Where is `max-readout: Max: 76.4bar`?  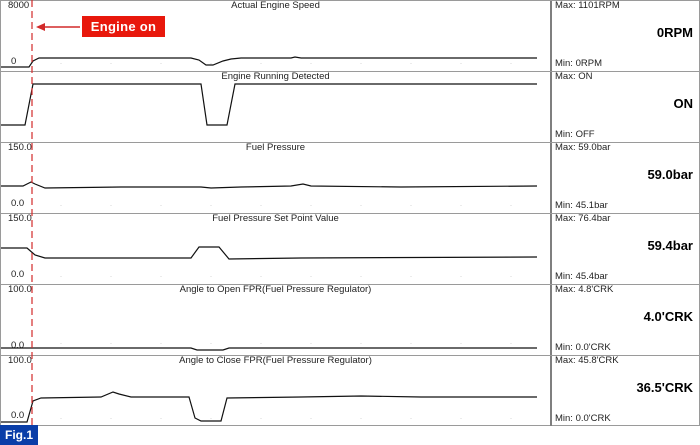 max-readout: Max: 76.4bar is located at coordinates (583, 218).